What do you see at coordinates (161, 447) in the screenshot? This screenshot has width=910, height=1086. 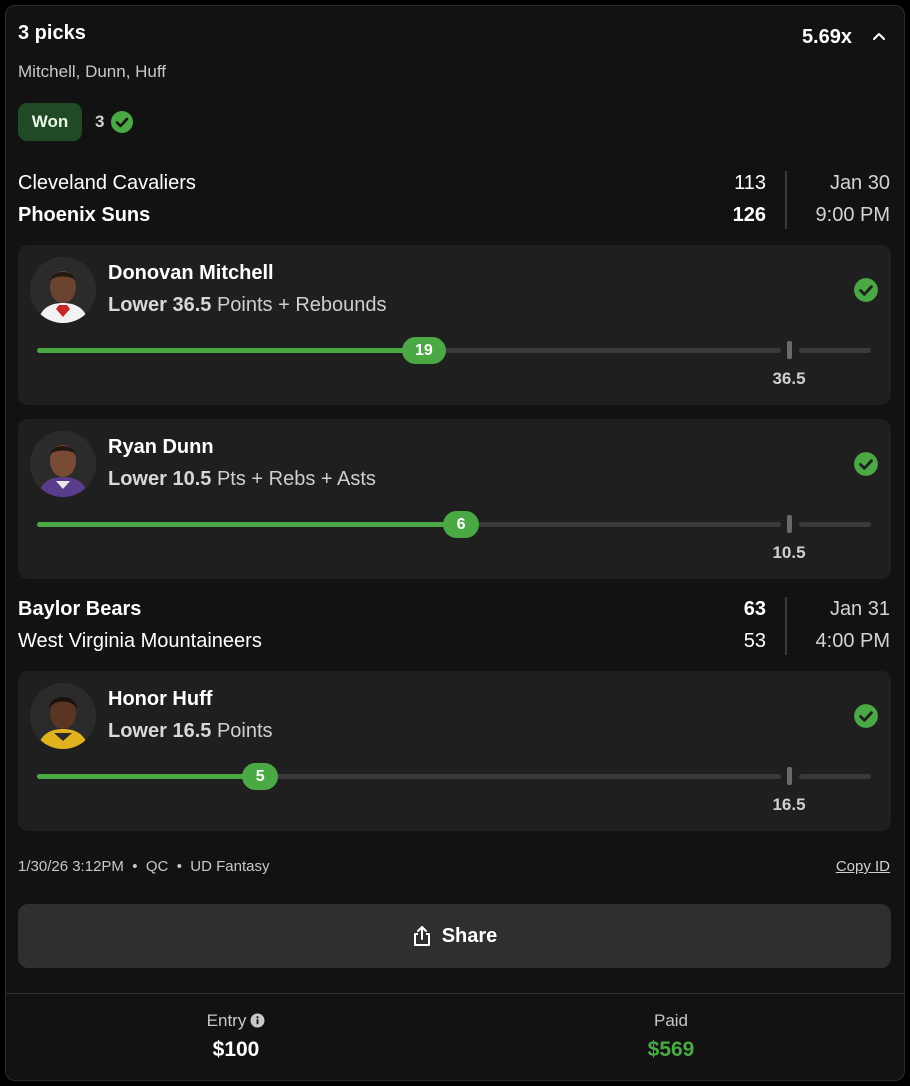 I see `player-name: Ryan Dunn` at bounding box center [161, 447].